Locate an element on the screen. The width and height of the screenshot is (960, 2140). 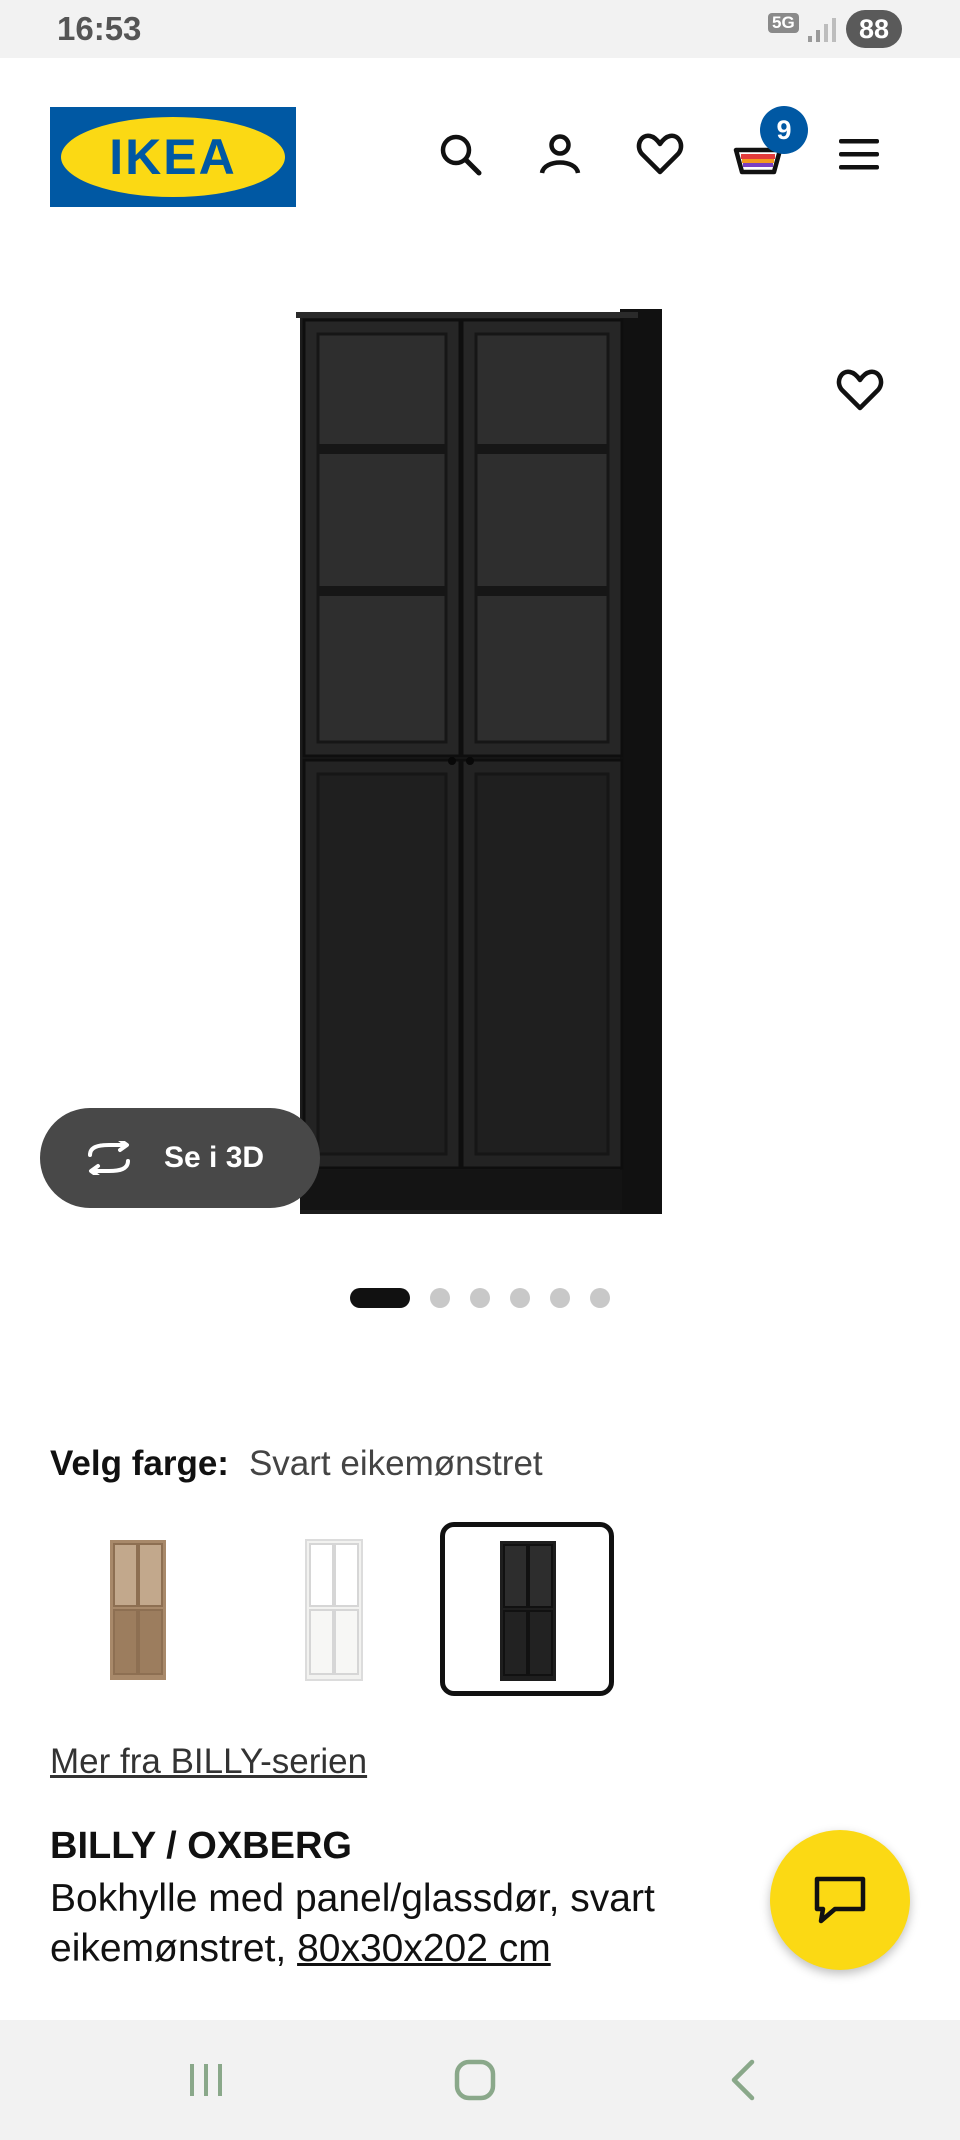
ikea-logo: IKEA is located at coordinates (173, 157).